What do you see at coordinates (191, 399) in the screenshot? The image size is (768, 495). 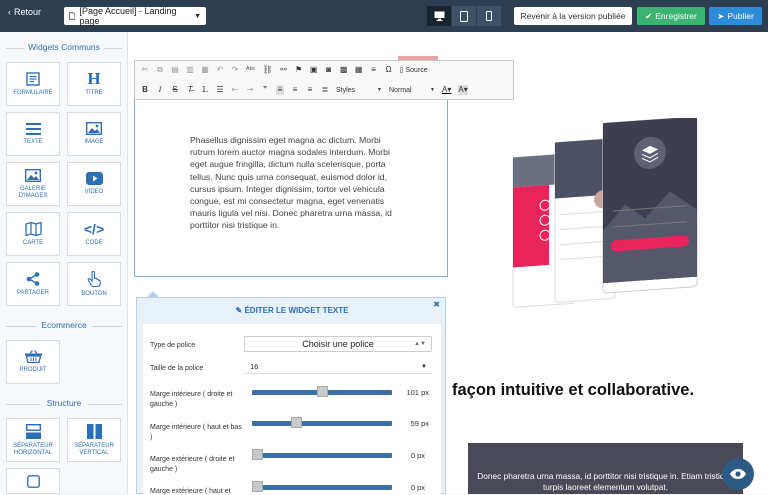 I see `slider-label: Marge intérieure ( droite et gauche )` at bounding box center [191, 399].